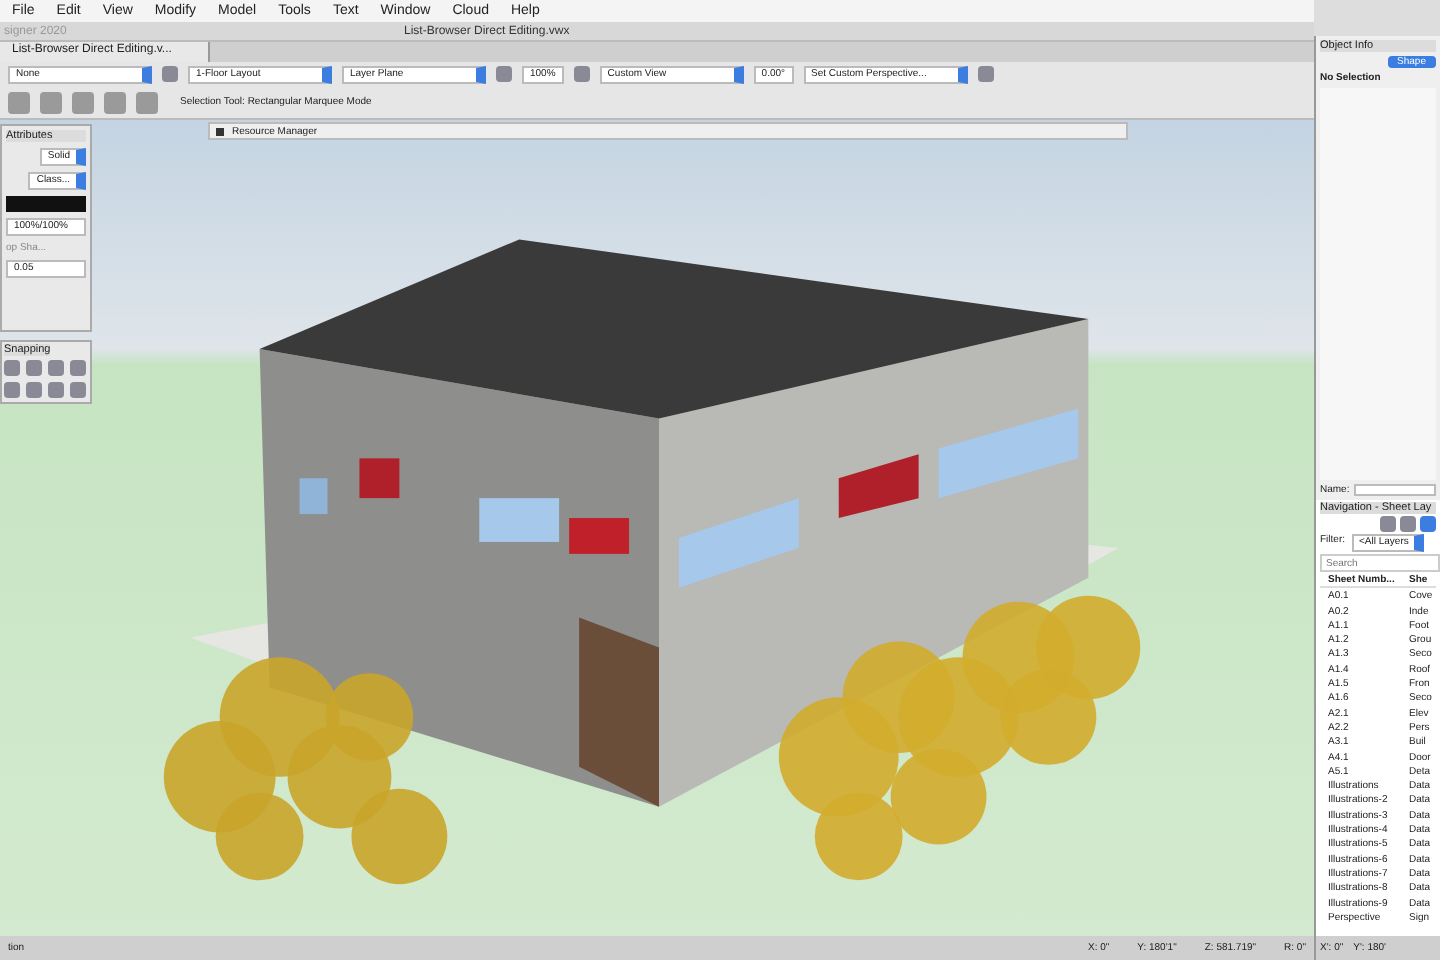  What do you see at coordinates (46, 204) in the screenshot?
I see `pen-color-swatch` at bounding box center [46, 204].